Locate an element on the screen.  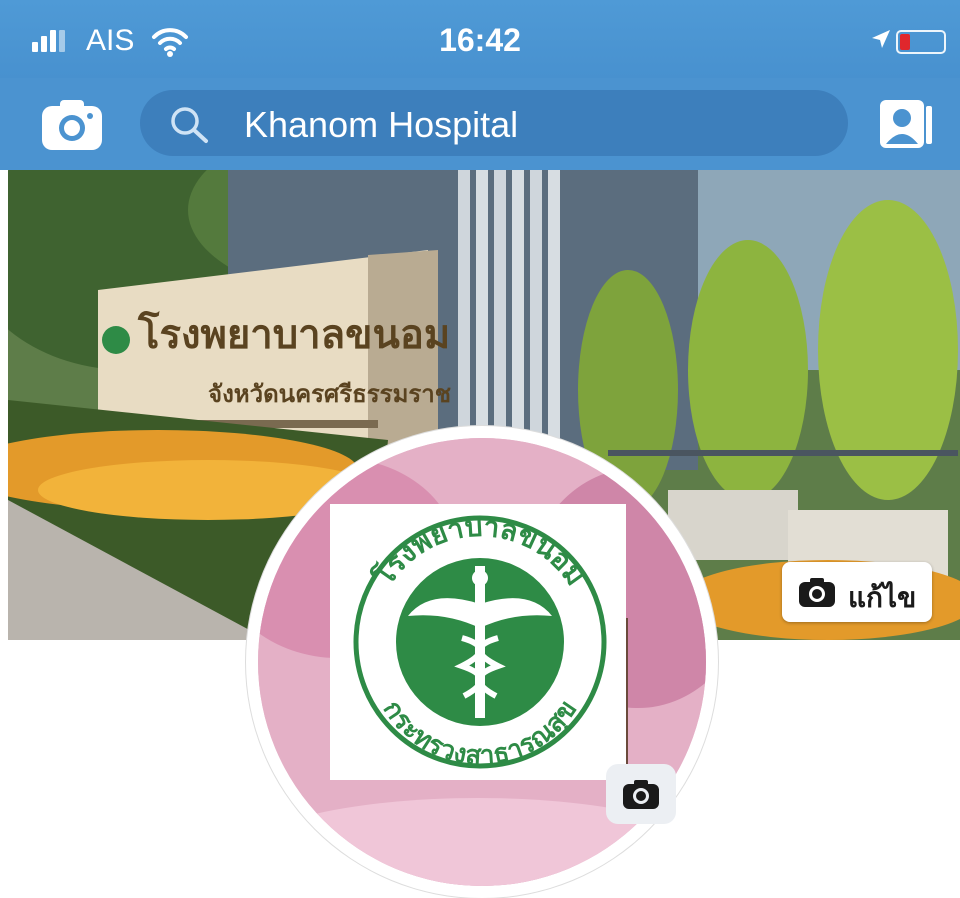
edit-cover-label: แก้ไข is located at coordinates (882, 597).